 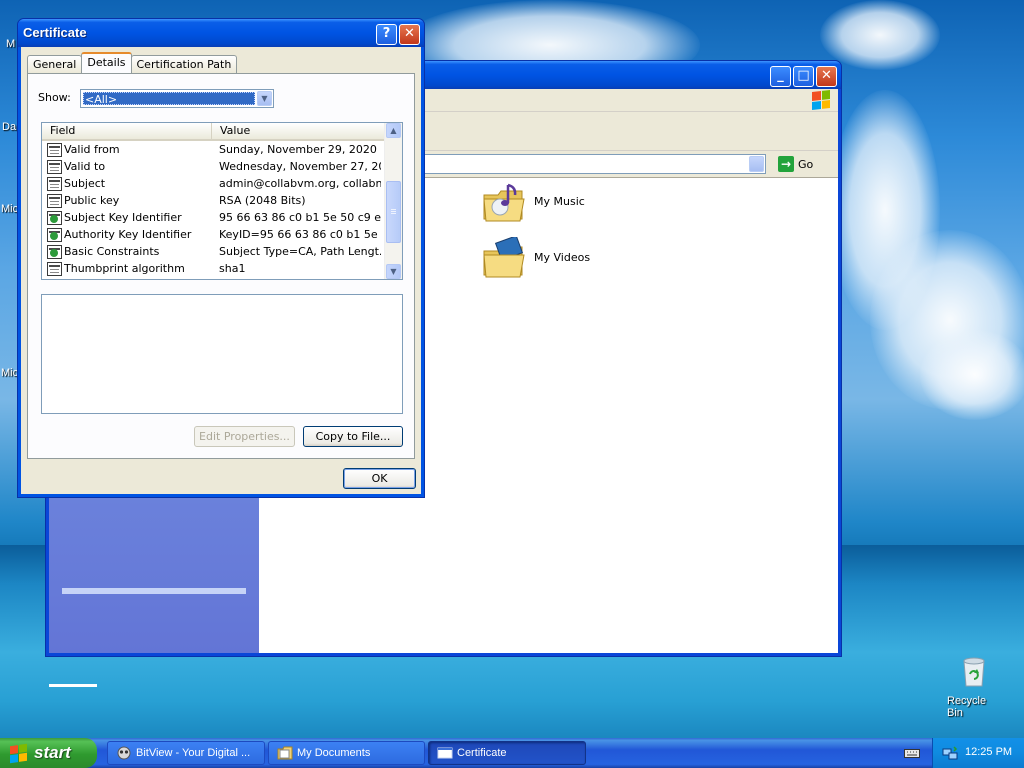 What do you see at coordinates (213, 269) in the screenshot?
I see `table-row: Thumbprint algorithm sha1` at bounding box center [213, 269].